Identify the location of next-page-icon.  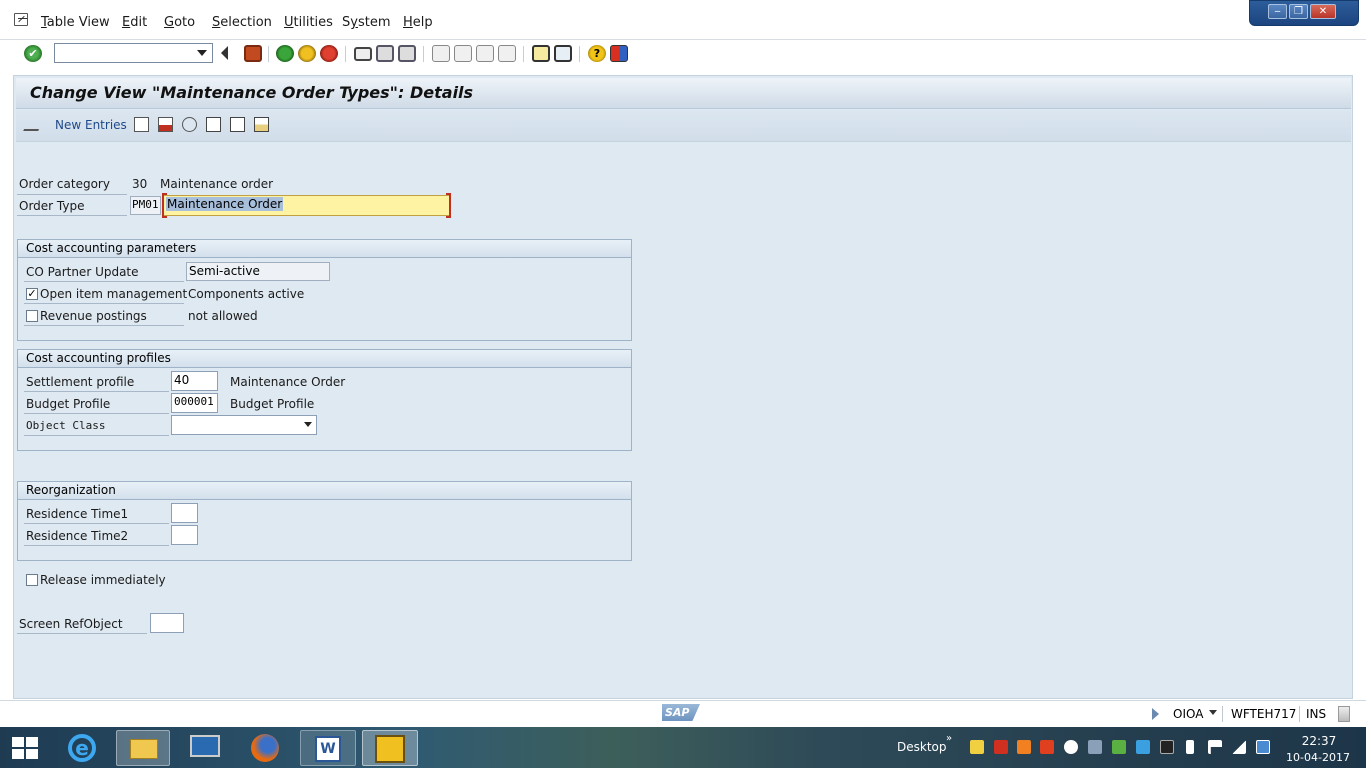
(485, 53).